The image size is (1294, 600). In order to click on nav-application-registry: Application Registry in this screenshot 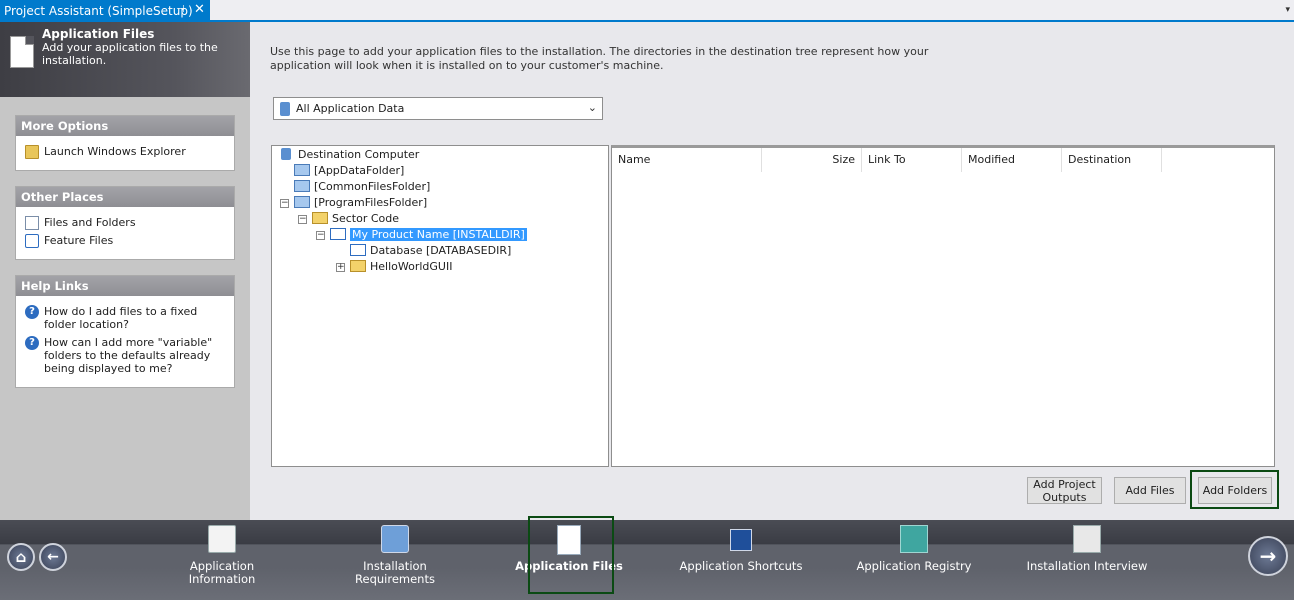, I will do `click(914, 560)`.